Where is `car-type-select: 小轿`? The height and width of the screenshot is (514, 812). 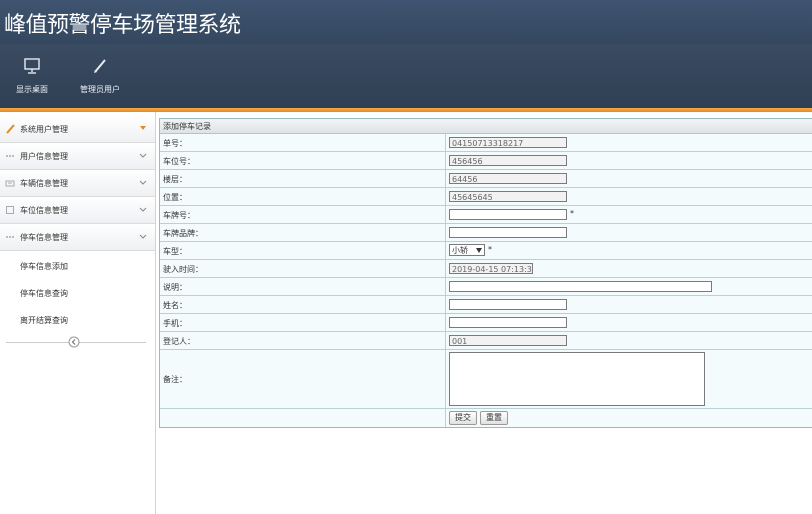
car-type-select: 小轿 is located at coordinates (467, 250).